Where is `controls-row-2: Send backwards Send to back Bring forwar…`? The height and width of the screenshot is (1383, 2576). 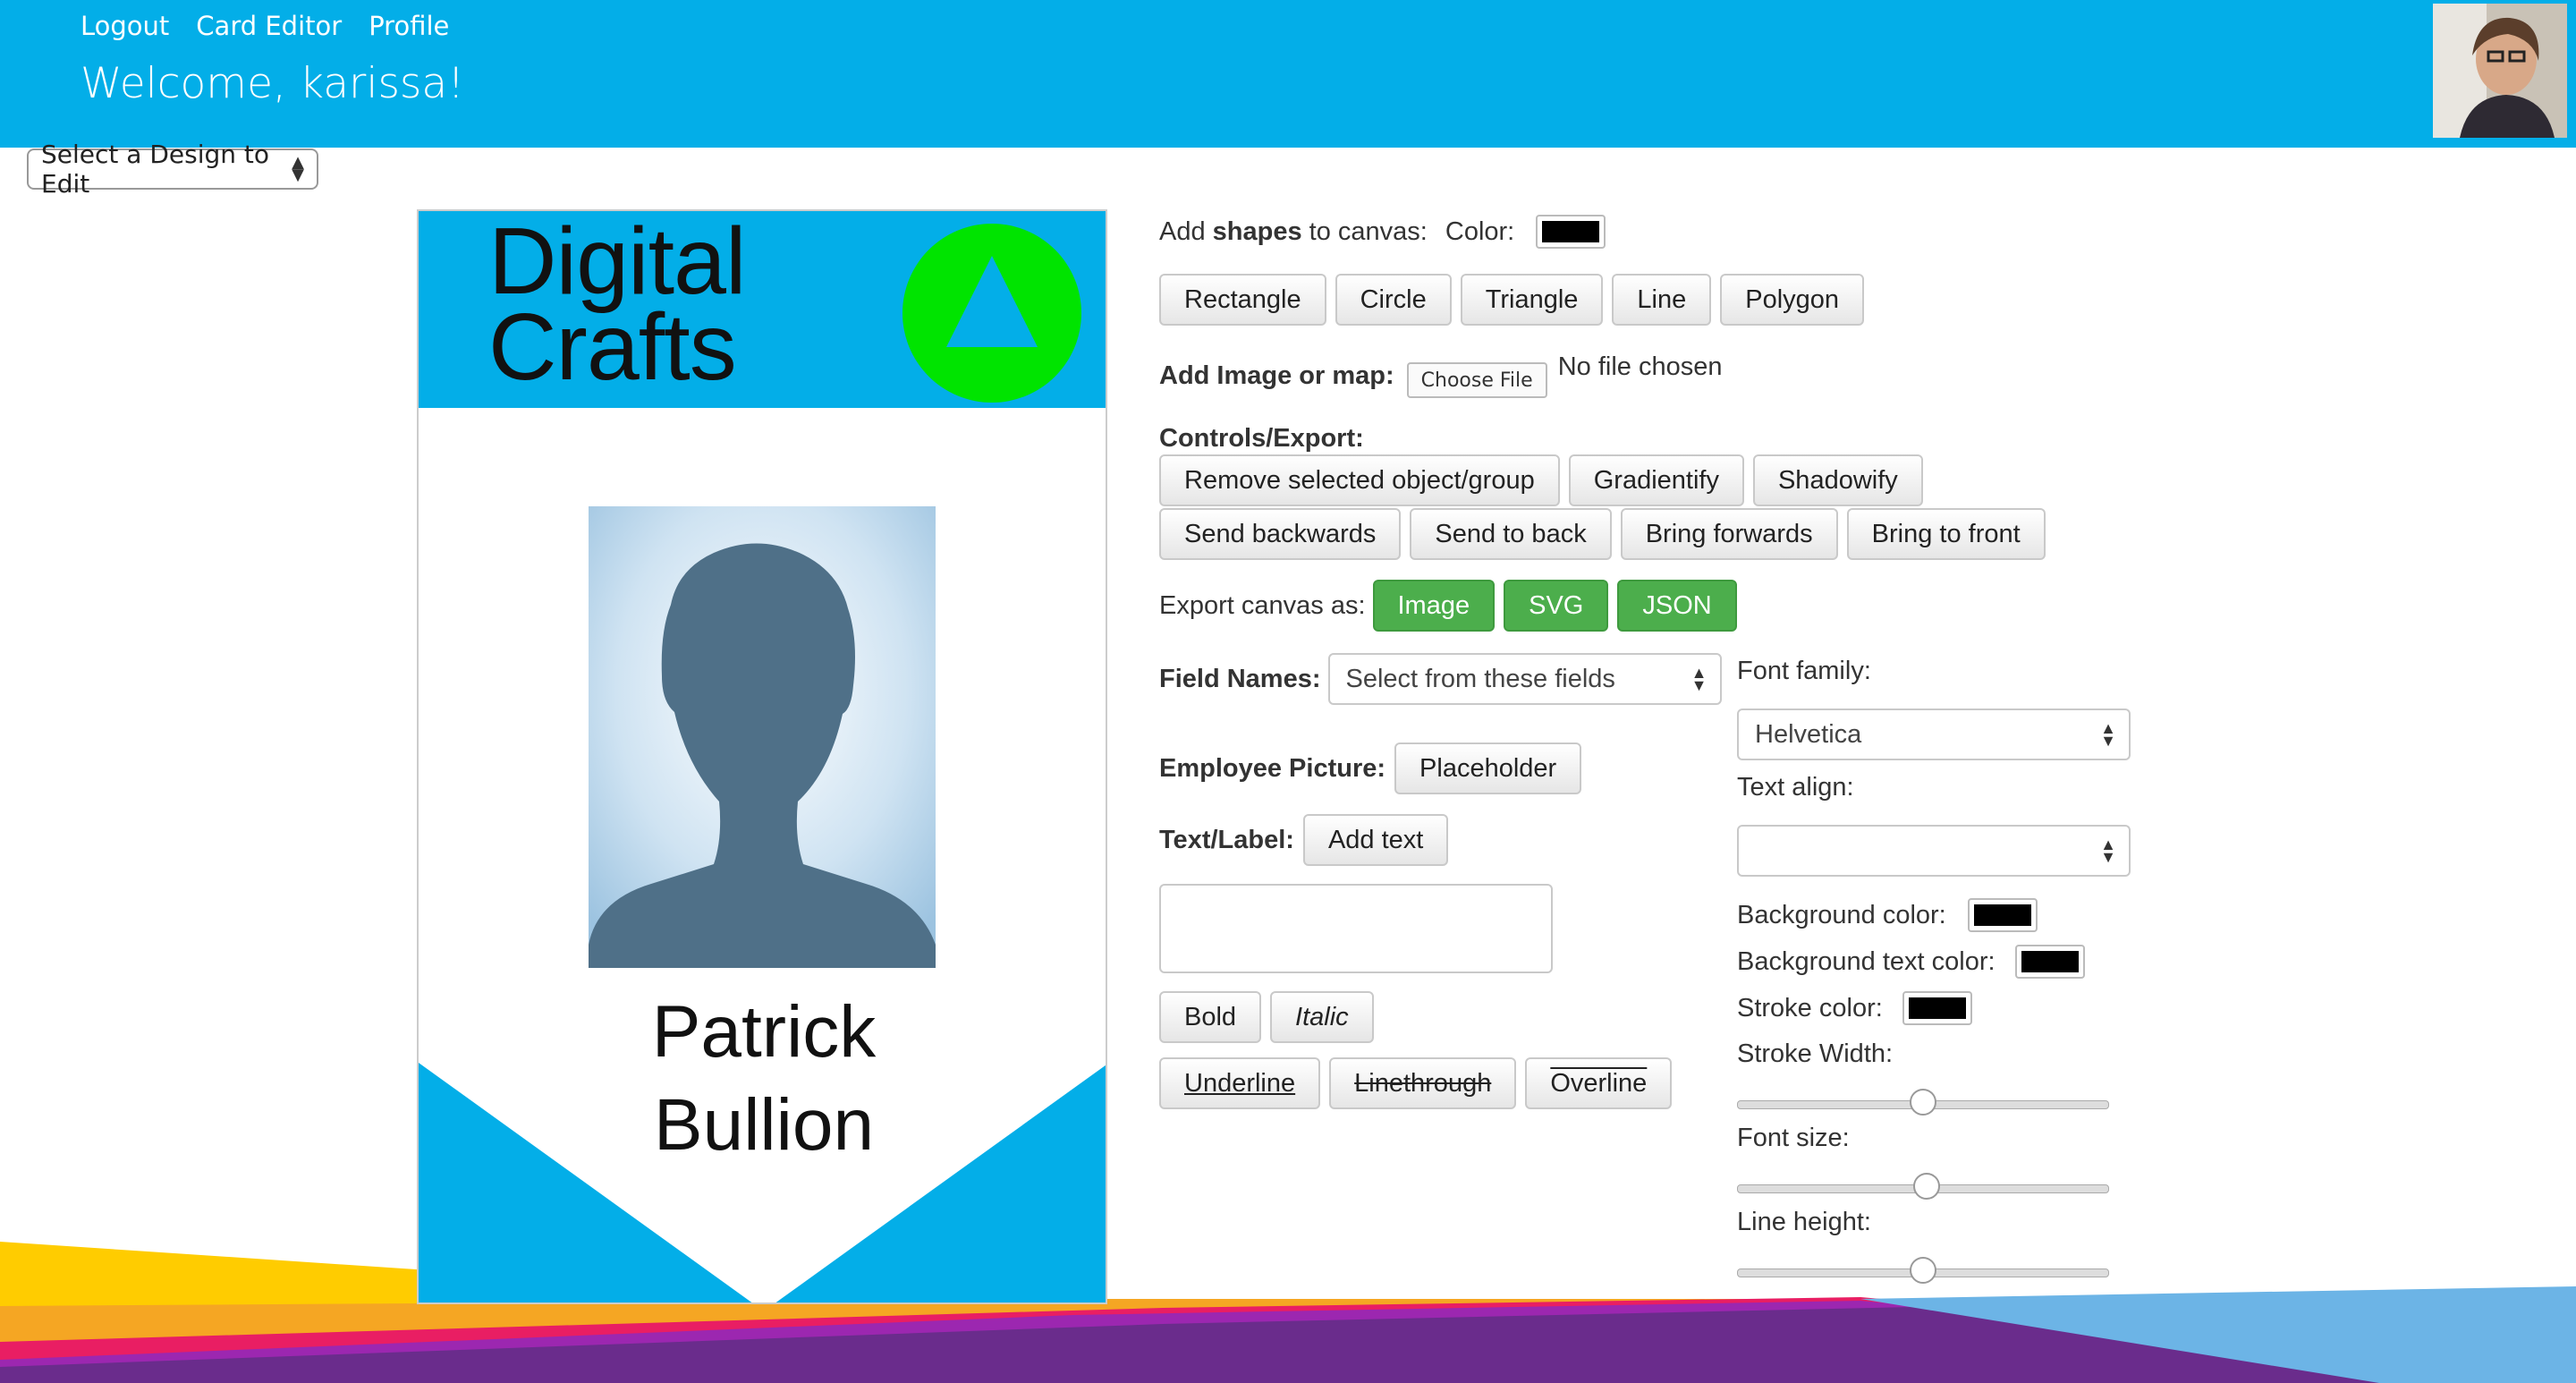
controls-row-2: Send backwards Send to back Bring forwar… is located at coordinates (1607, 534).